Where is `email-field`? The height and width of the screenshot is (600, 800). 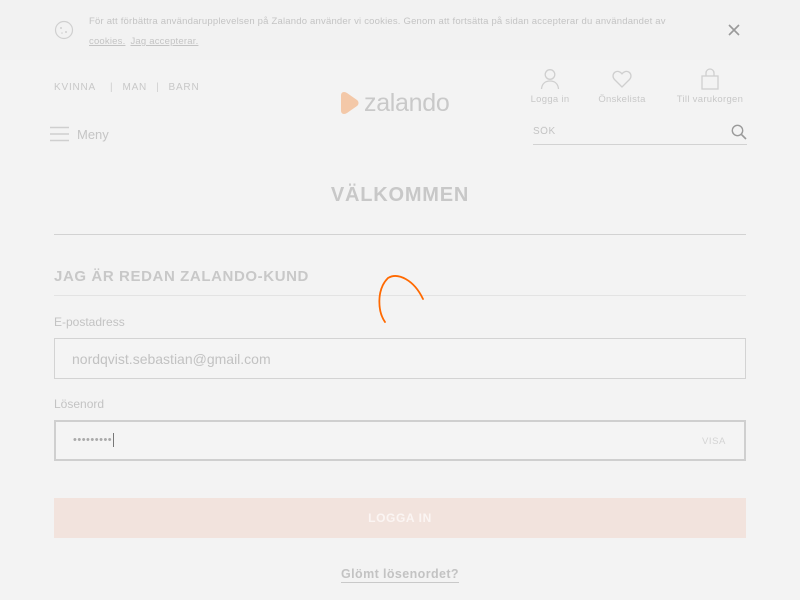
email-field is located at coordinates (372, 358).